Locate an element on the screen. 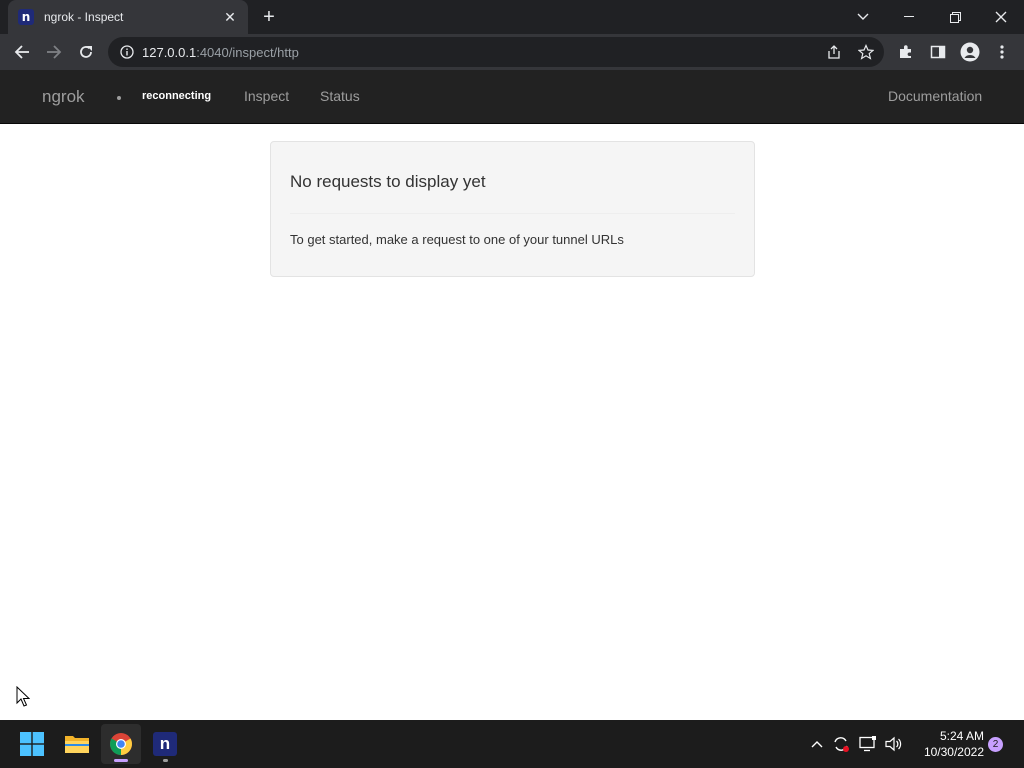 This screenshot has width=1024, height=768. site-info-icon is located at coordinates (127, 52).